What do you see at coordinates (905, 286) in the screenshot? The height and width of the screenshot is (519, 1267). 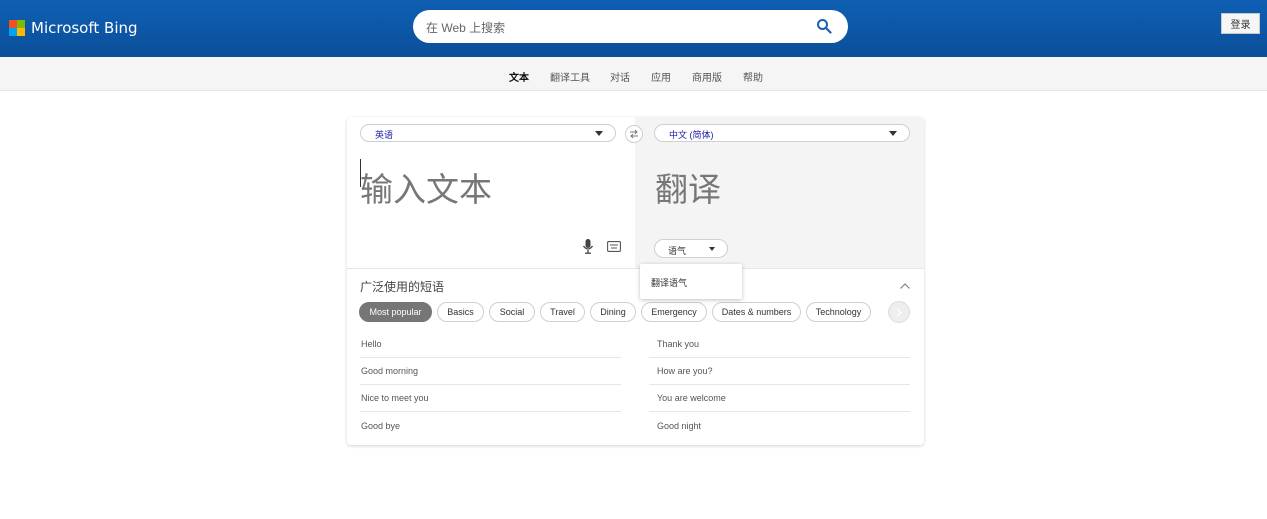 I see `chevron-up-icon` at bounding box center [905, 286].